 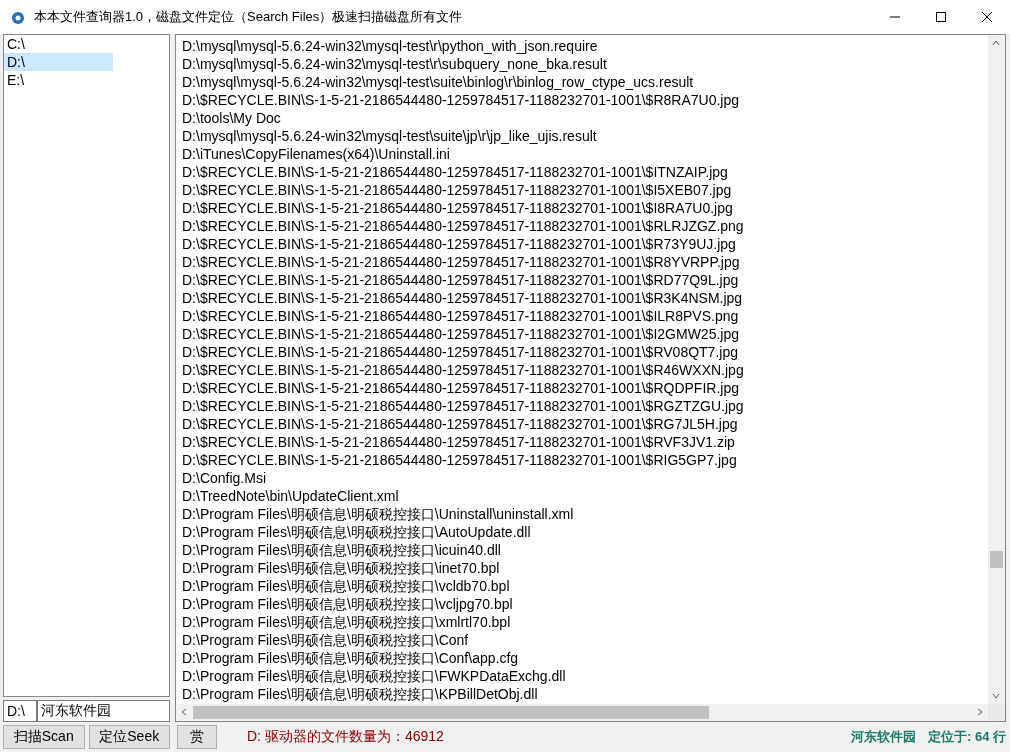 What do you see at coordinates (20, 711) in the screenshot?
I see `drive-field: D:\` at bounding box center [20, 711].